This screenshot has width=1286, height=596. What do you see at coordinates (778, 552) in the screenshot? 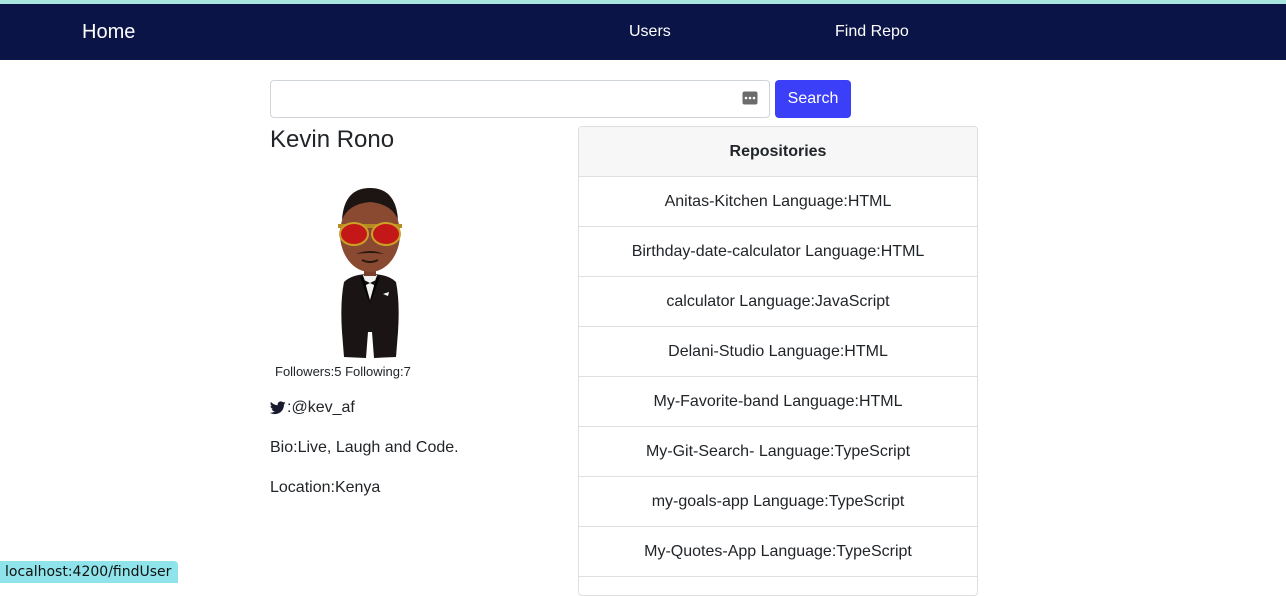
I see `repo-list-item: My-Quotes-App Language:TypeScript` at bounding box center [778, 552].